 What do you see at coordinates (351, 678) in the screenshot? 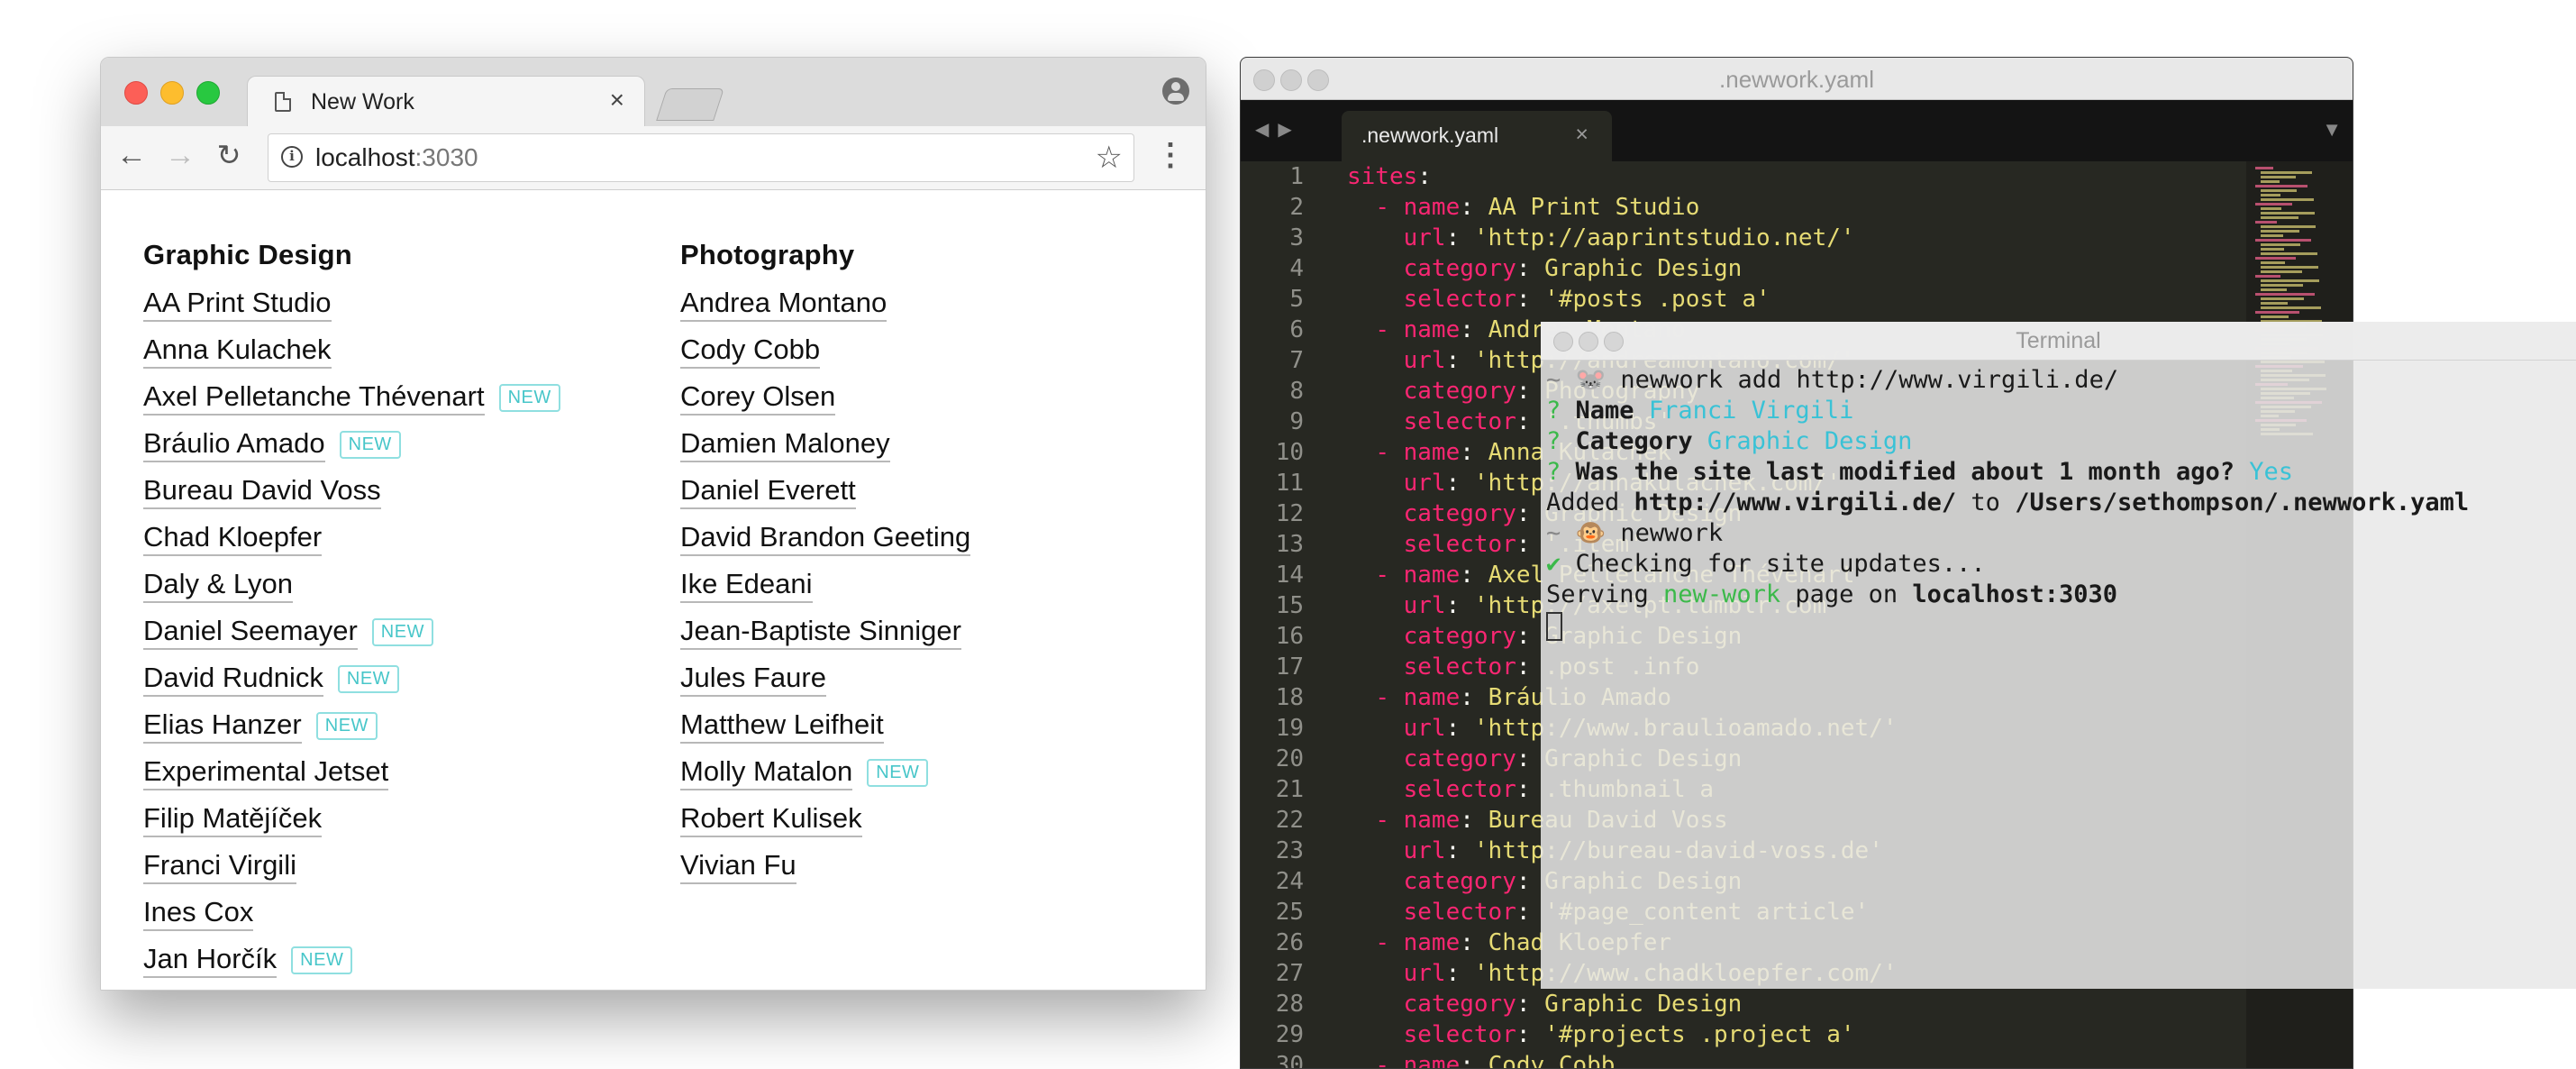
I see `list-item: David Rudnick NEW` at bounding box center [351, 678].